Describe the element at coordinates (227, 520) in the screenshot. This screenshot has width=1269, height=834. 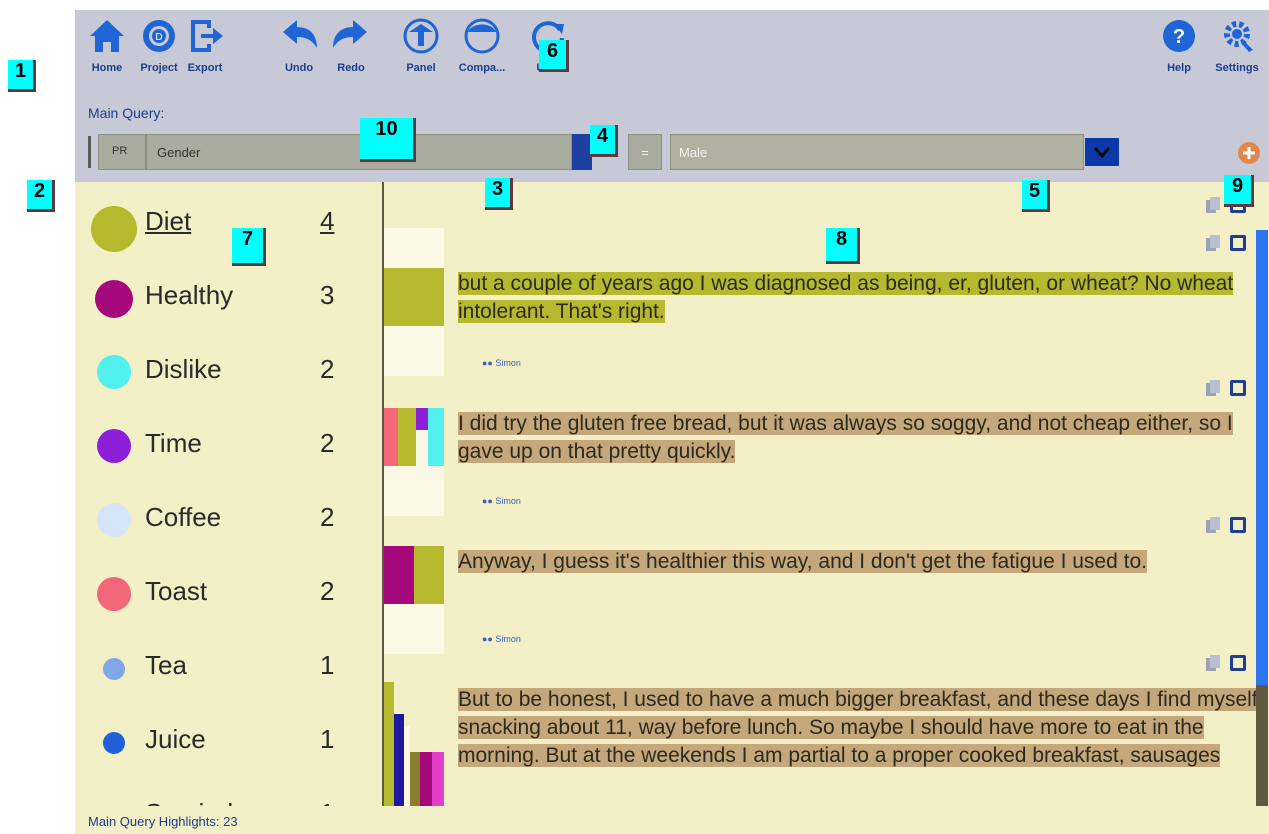
I see `code-item-coffee: Coffee 2` at that location.